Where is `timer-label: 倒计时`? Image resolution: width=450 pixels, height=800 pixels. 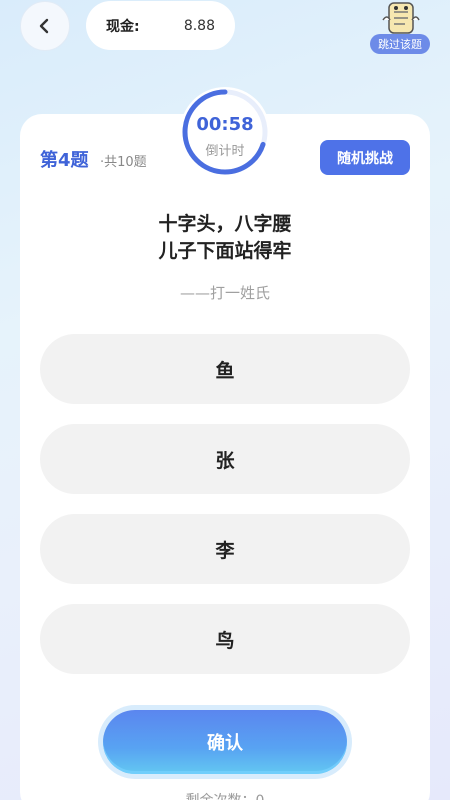 timer-label: 倒计时 is located at coordinates (225, 151).